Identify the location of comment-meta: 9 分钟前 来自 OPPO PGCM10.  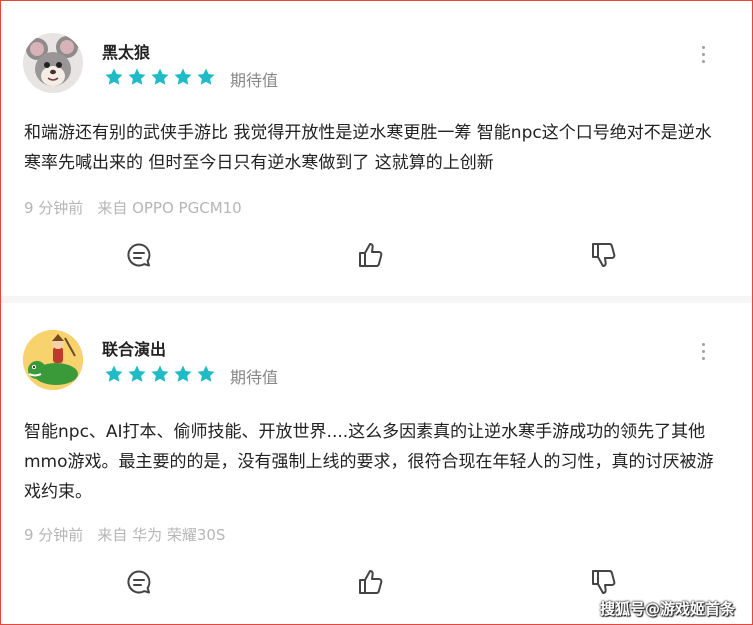
(133, 207).